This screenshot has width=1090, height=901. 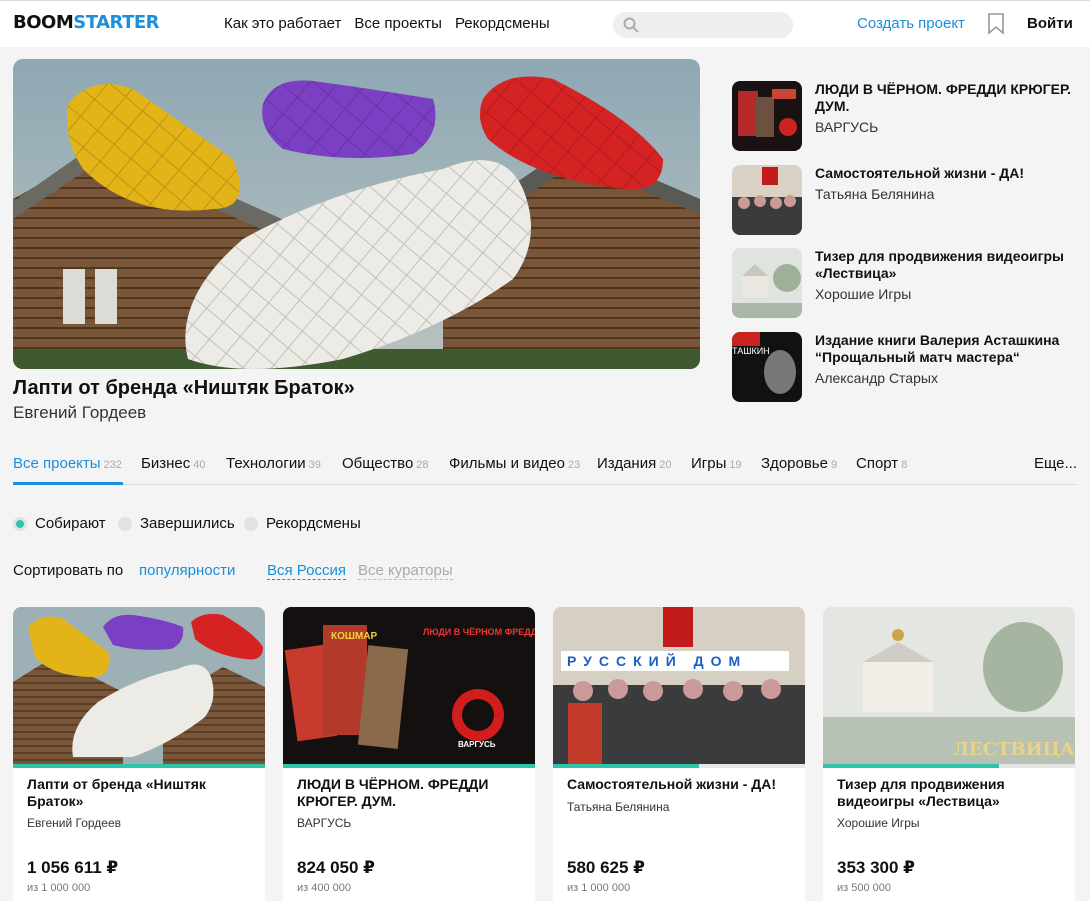 What do you see at coordinates (1014, 749) in the screenshot?
I see `game-title-text: ЛЕСТВИЦА` at bounding box center [1014, 749].